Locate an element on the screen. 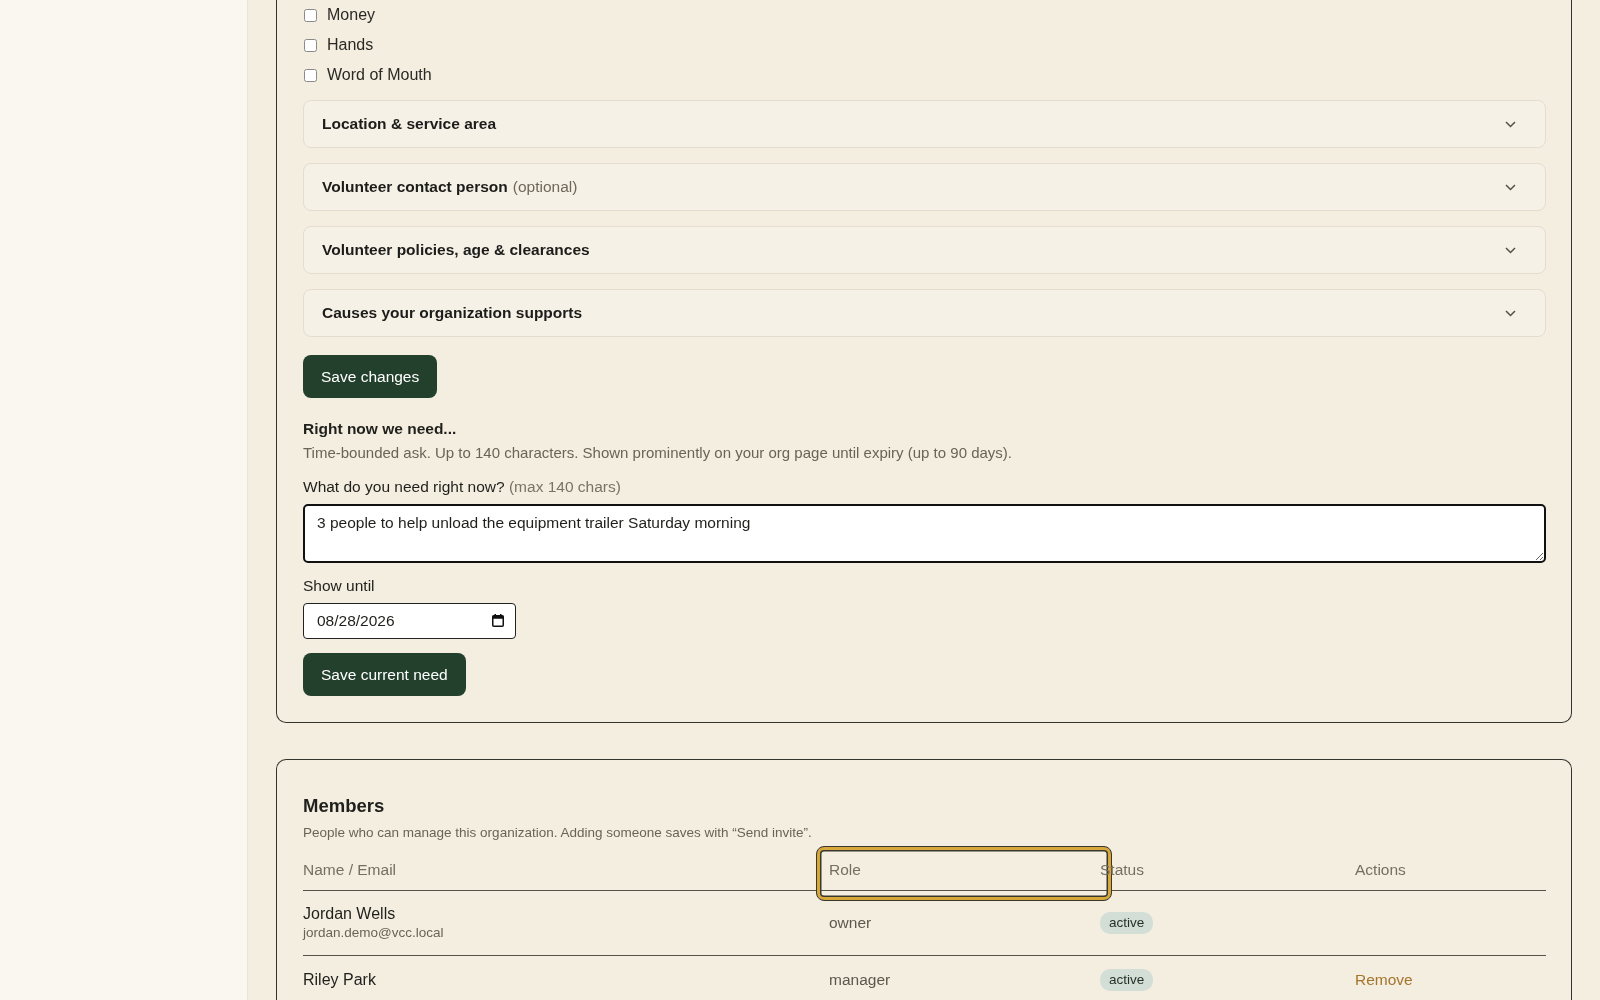 The image size is (1600, 1000). save-changes-button: Save changes is located at coordinates (370, 376).